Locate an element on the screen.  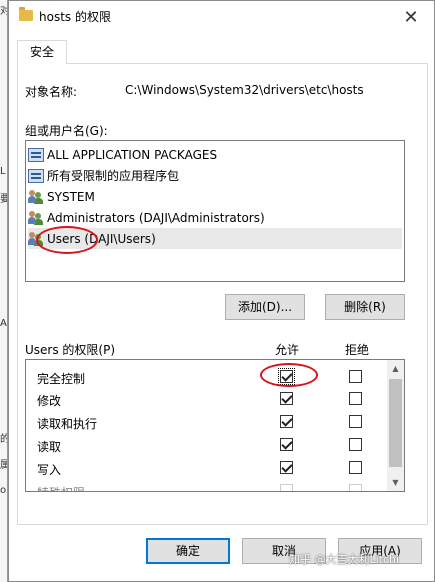
background-window-text: 属 is located at coordinates (3, 463).